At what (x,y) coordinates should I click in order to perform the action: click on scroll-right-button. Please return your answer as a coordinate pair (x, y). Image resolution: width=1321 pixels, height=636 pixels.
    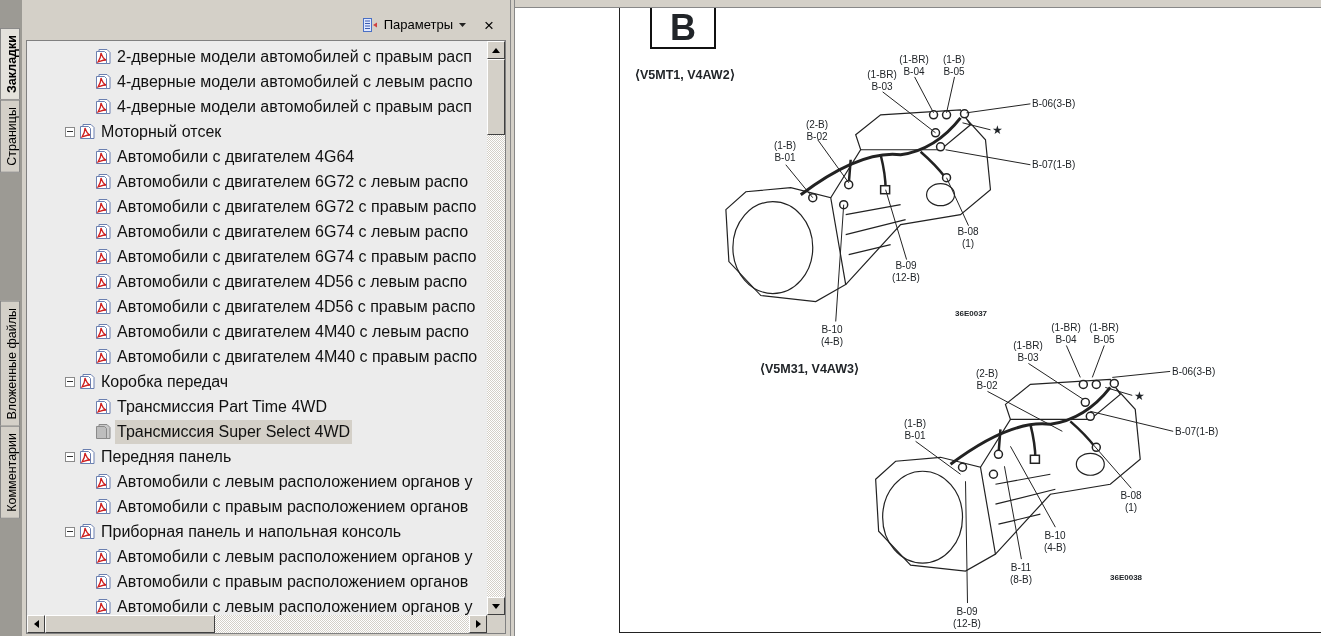
    Looking at the image, I should click on (478, 624).